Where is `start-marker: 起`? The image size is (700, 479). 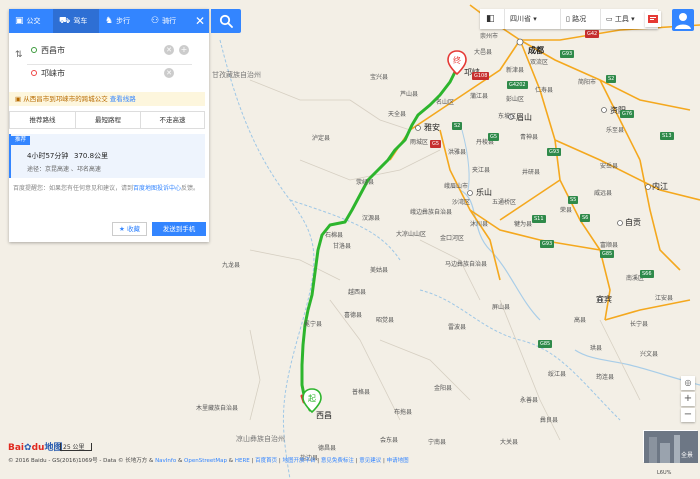 start-marker: 起 is located at coordinates (312, 401).